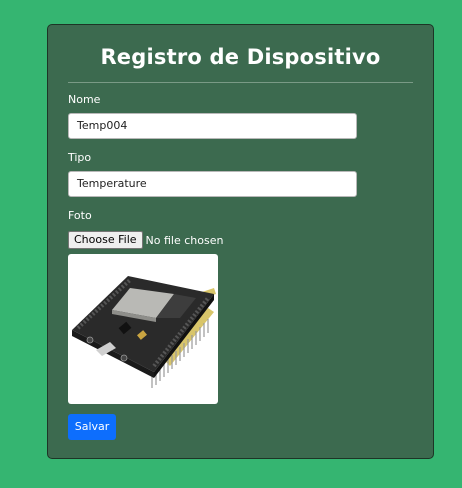 This screenshot has width=462, height=488. What do you see at coordinates (80, 157) in the screenshot?
I see `tipo-label: Tipo` at bounding box center [80, 157].